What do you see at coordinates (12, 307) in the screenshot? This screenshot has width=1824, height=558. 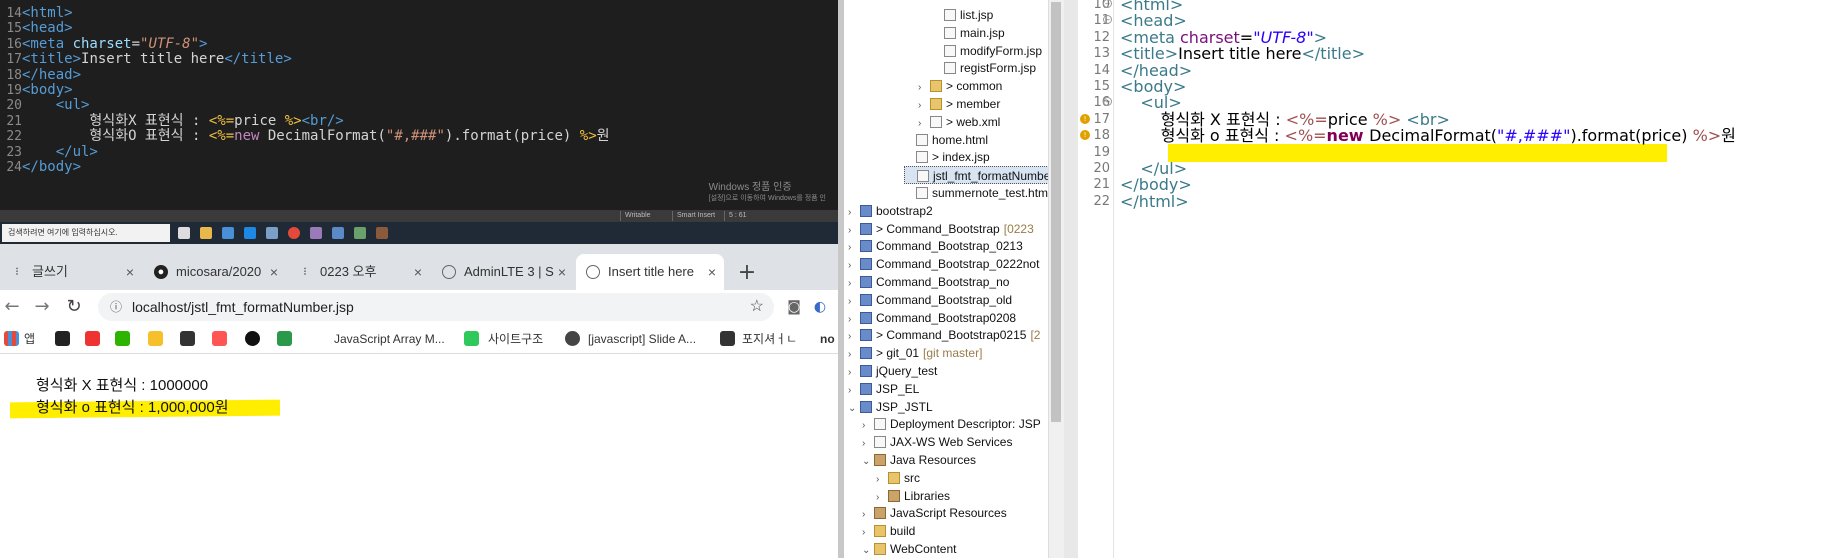 I see `back-icon: ←` at bounding box center [12, 307].